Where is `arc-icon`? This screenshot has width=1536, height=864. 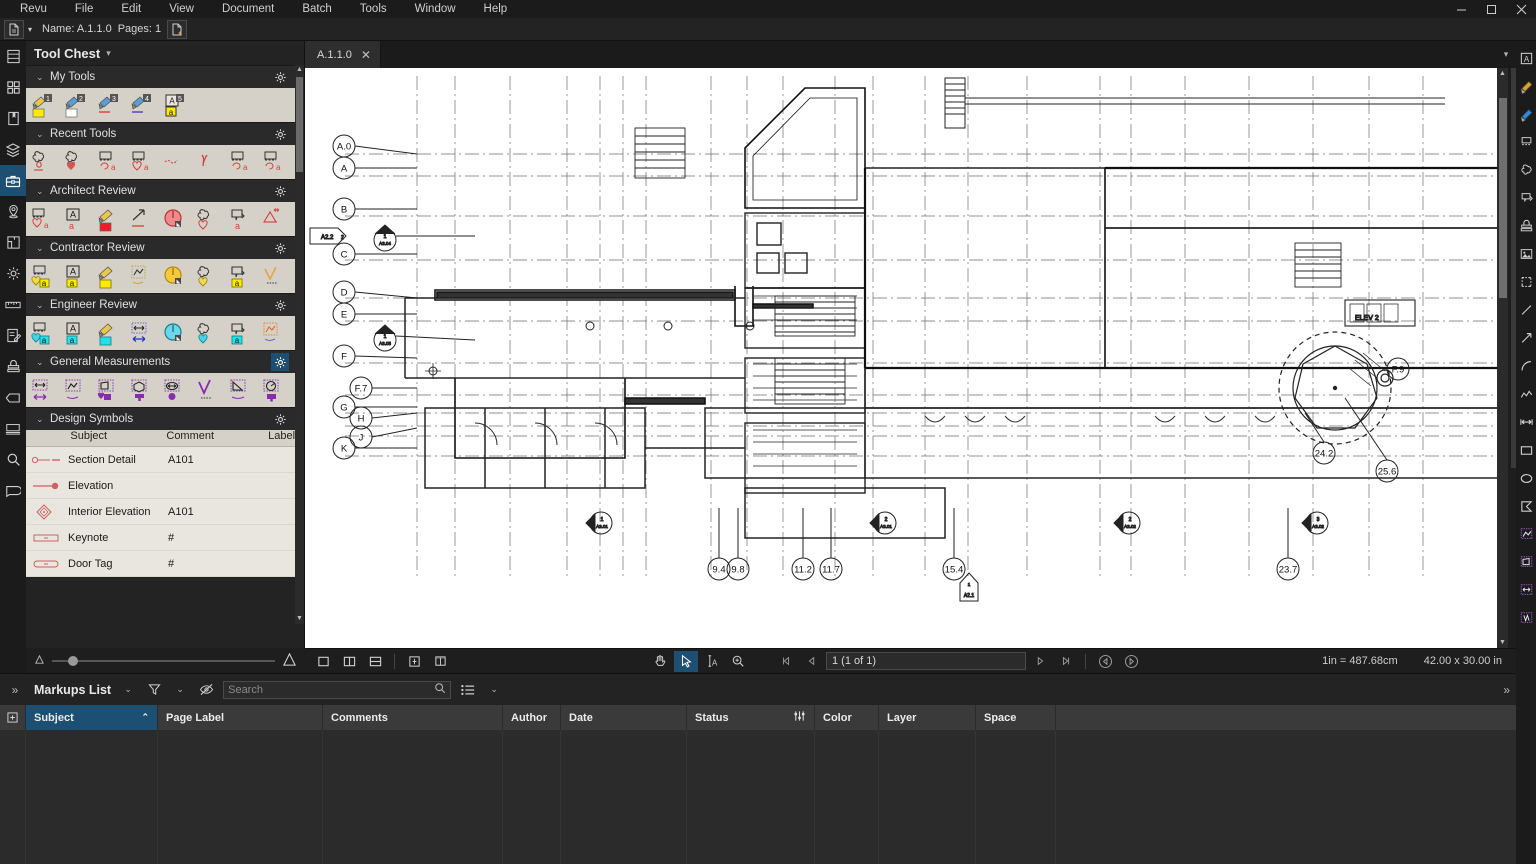 arc-icon is located at coordinates (1526, 366).